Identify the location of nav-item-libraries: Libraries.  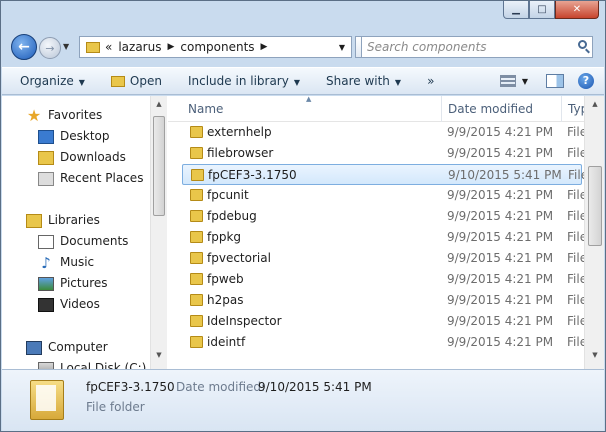
(63, 220).